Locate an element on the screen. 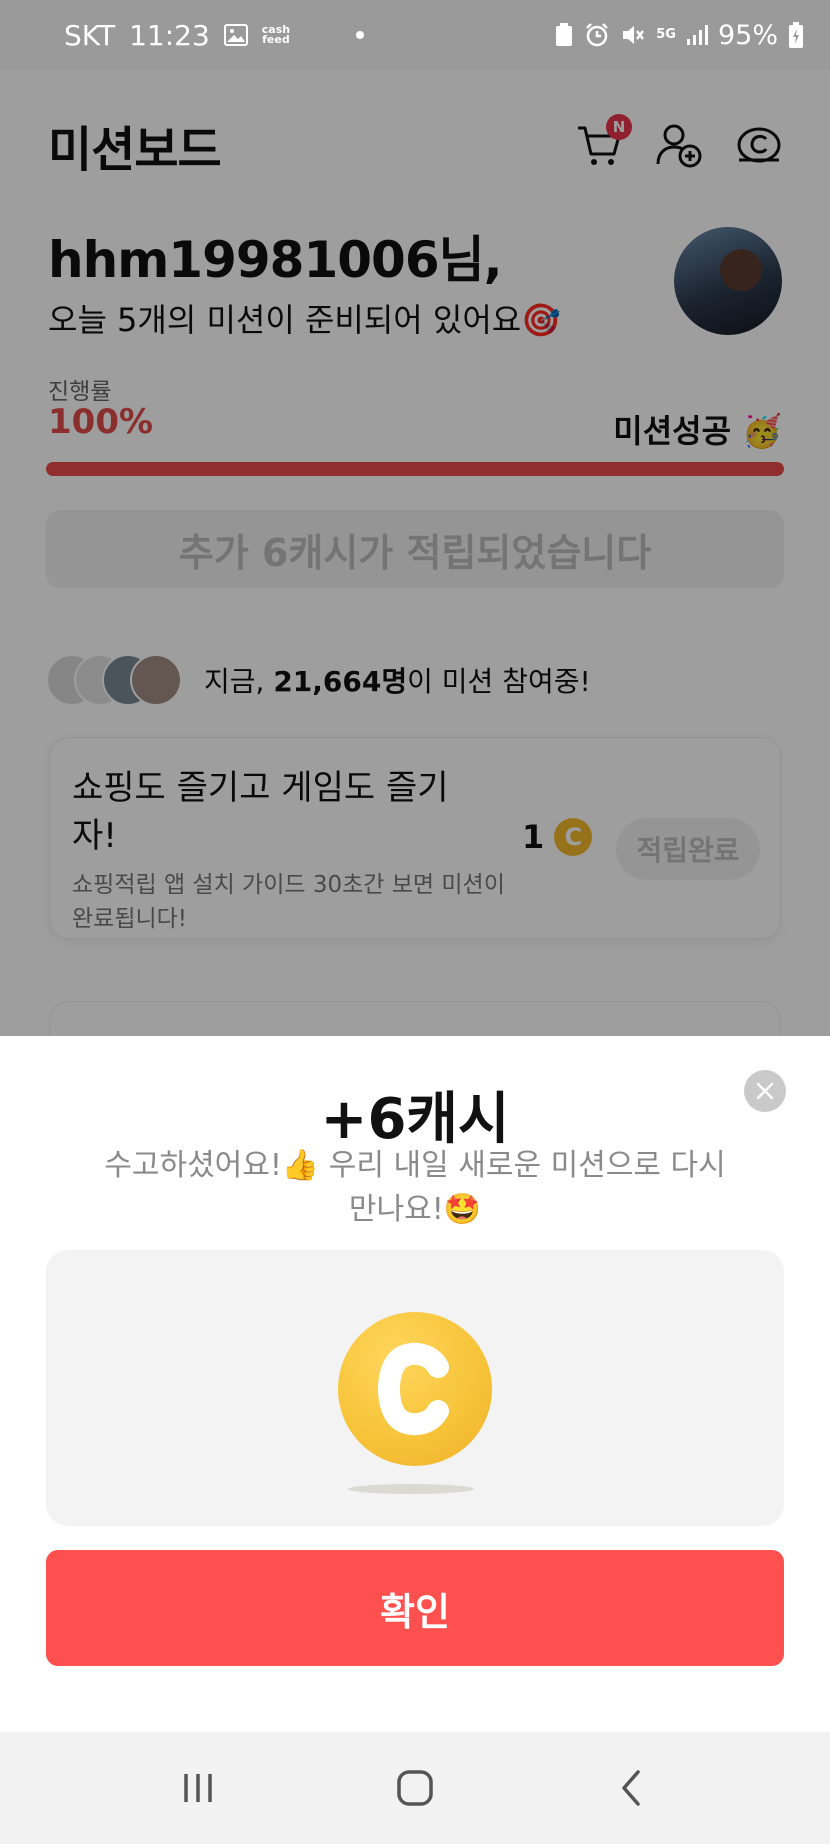 The image size is (830, 1844). clock: 11:23 is located at coordinates (169, 35).